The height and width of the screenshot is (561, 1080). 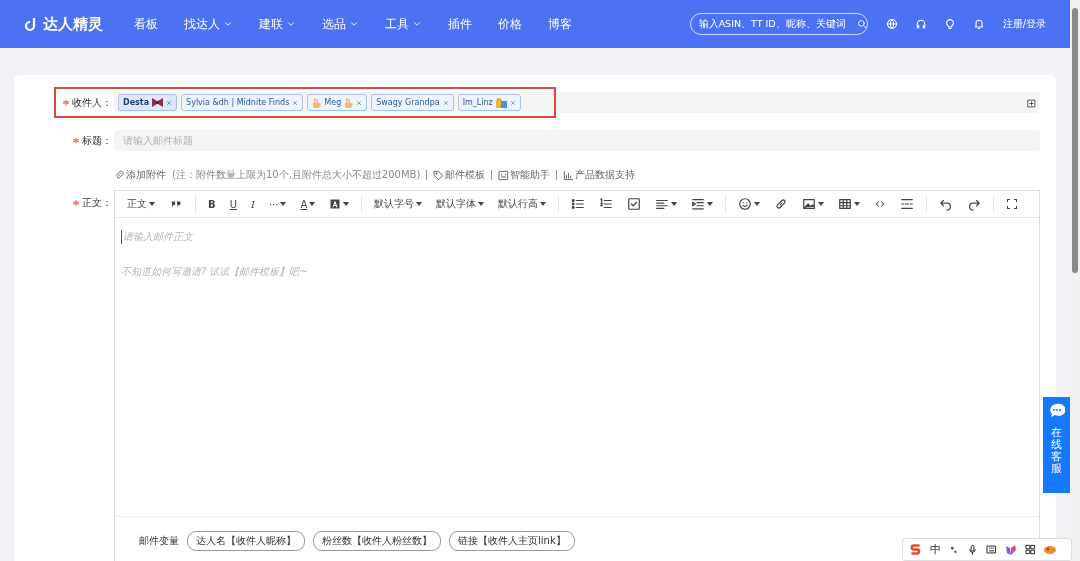 What do you see at coordinates (148, 102) in the screenshot?
I see `recipient-tag: Desta` at bounding box center [148, 102].